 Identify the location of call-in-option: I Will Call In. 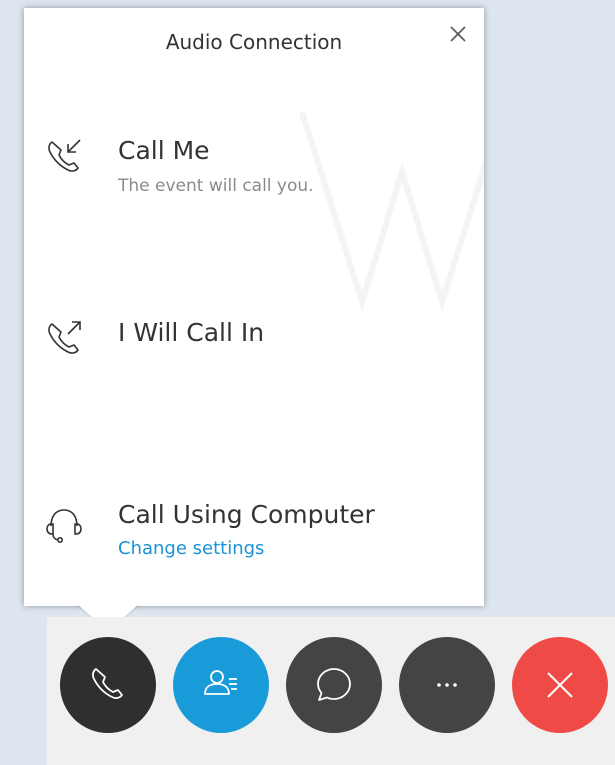
(254, 340).